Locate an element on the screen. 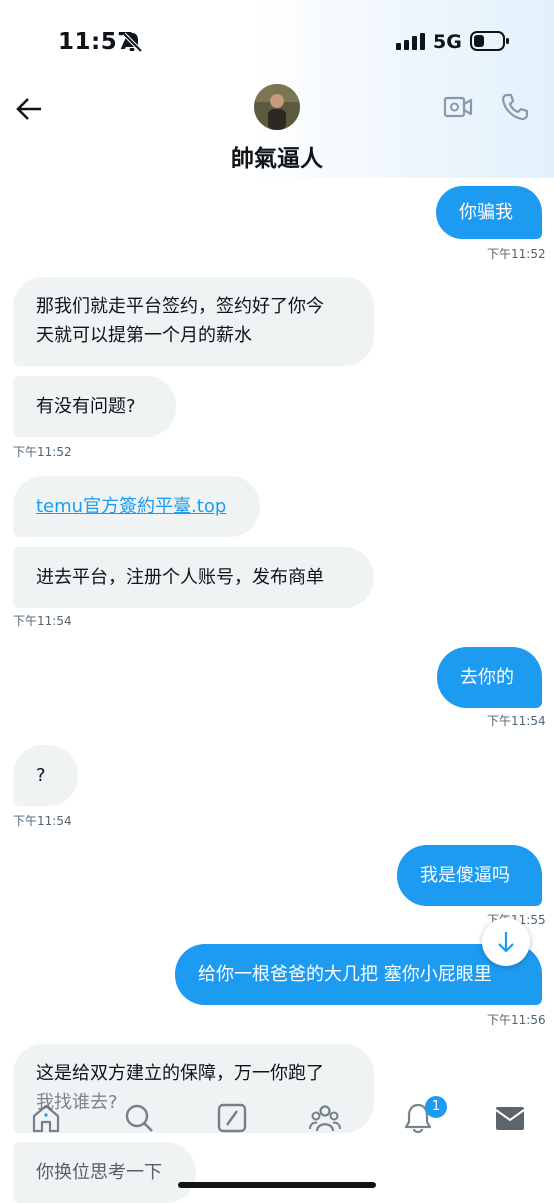  message-bubble-incoming: ? is located at coordinates (45, 775).